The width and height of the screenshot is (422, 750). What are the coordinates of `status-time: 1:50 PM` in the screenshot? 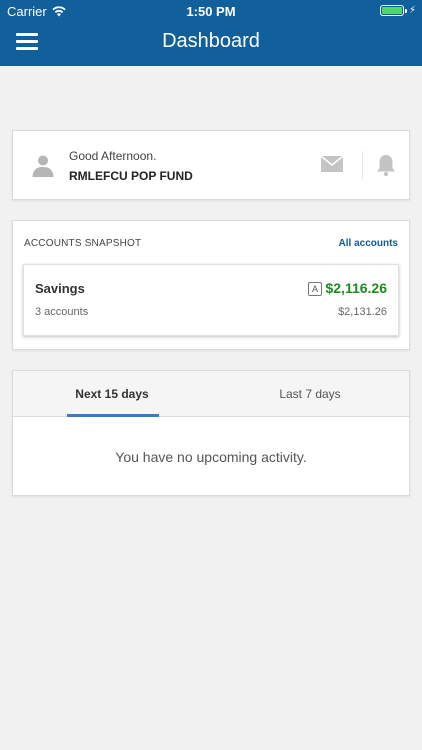 It's located at (211, 11).